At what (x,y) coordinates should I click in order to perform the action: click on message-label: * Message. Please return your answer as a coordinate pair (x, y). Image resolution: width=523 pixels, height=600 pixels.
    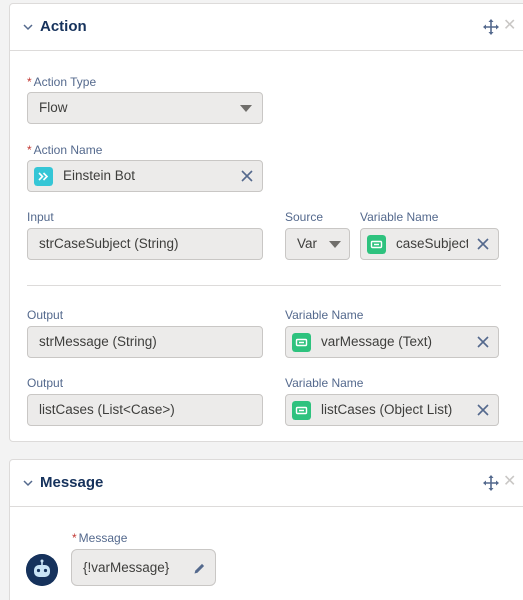
    Looking at the image, I should click on (100, 538).